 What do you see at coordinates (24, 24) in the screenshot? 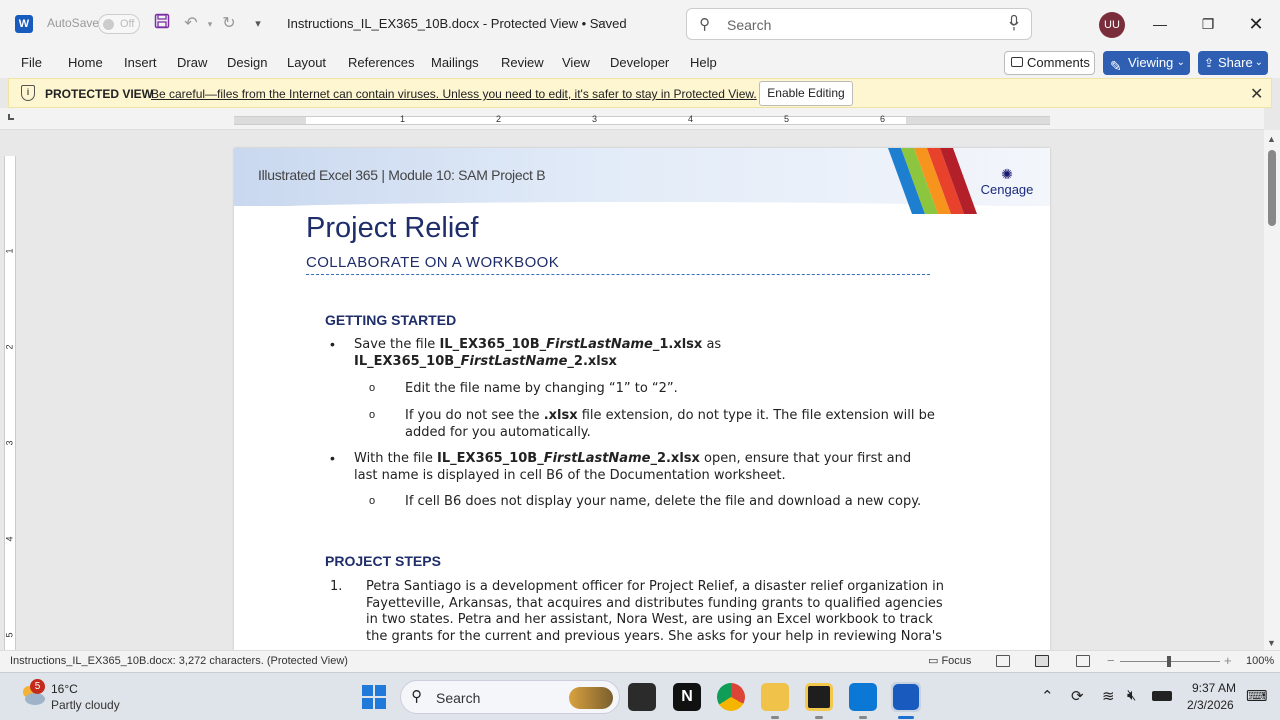
I see `word-app-icon: W` at bounding box center [24, 24].